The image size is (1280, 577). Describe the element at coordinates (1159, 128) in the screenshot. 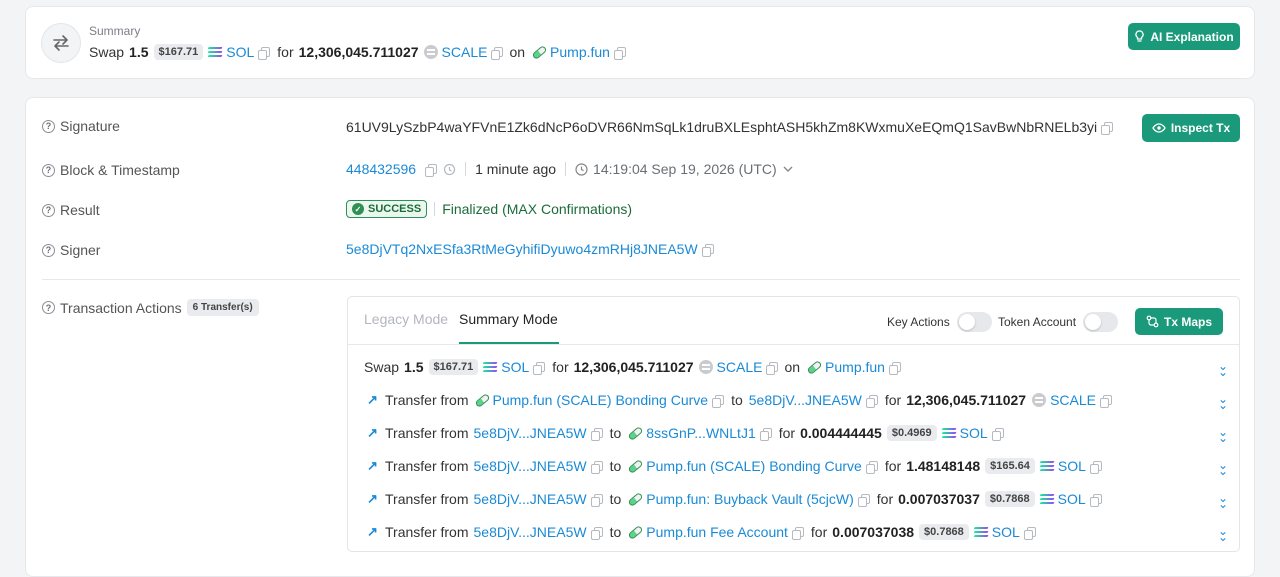

I see `eye-icon` at that location.